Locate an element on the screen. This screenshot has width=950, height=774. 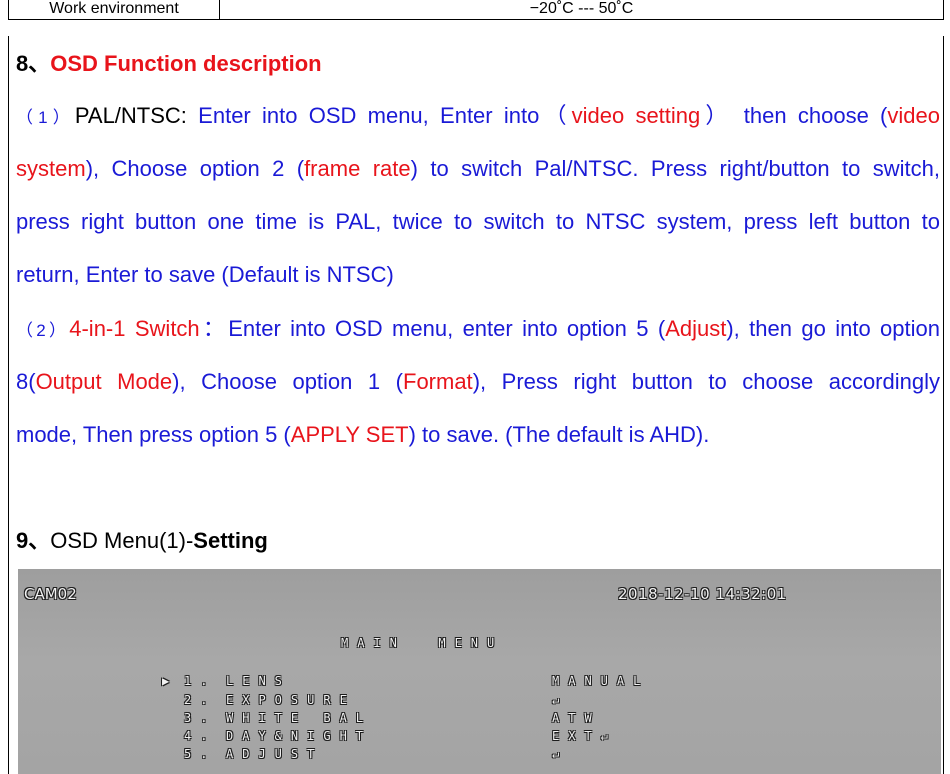
section-8-number: 8、 is located at coordinates (33, 63).